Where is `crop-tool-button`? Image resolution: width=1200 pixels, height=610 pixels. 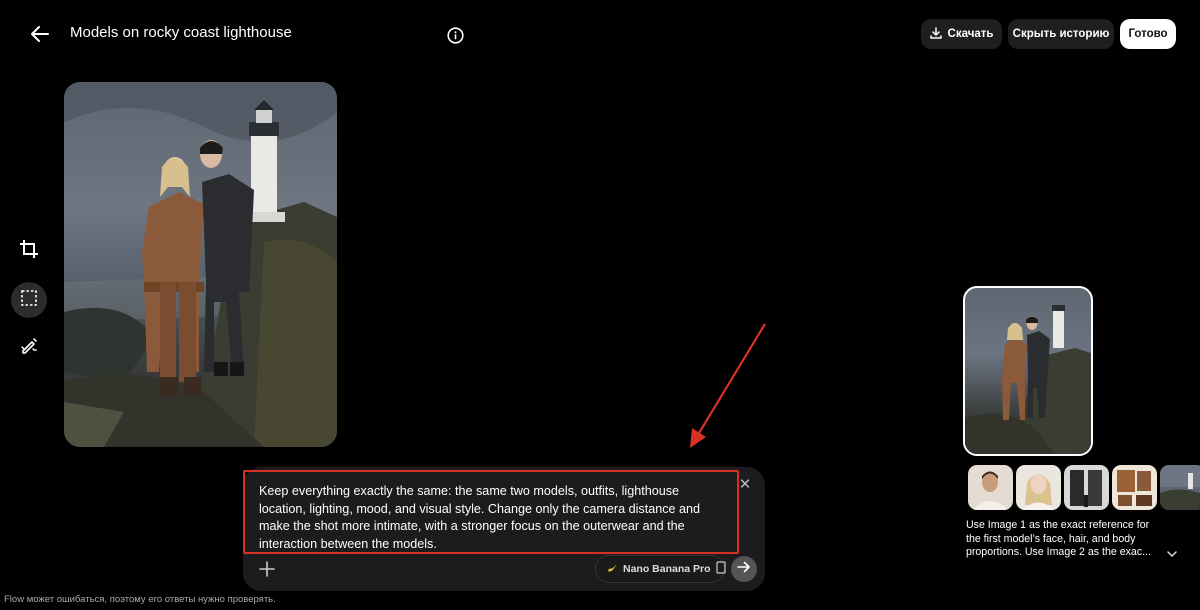 crop-tool-button is located at coordinates (29, 251).